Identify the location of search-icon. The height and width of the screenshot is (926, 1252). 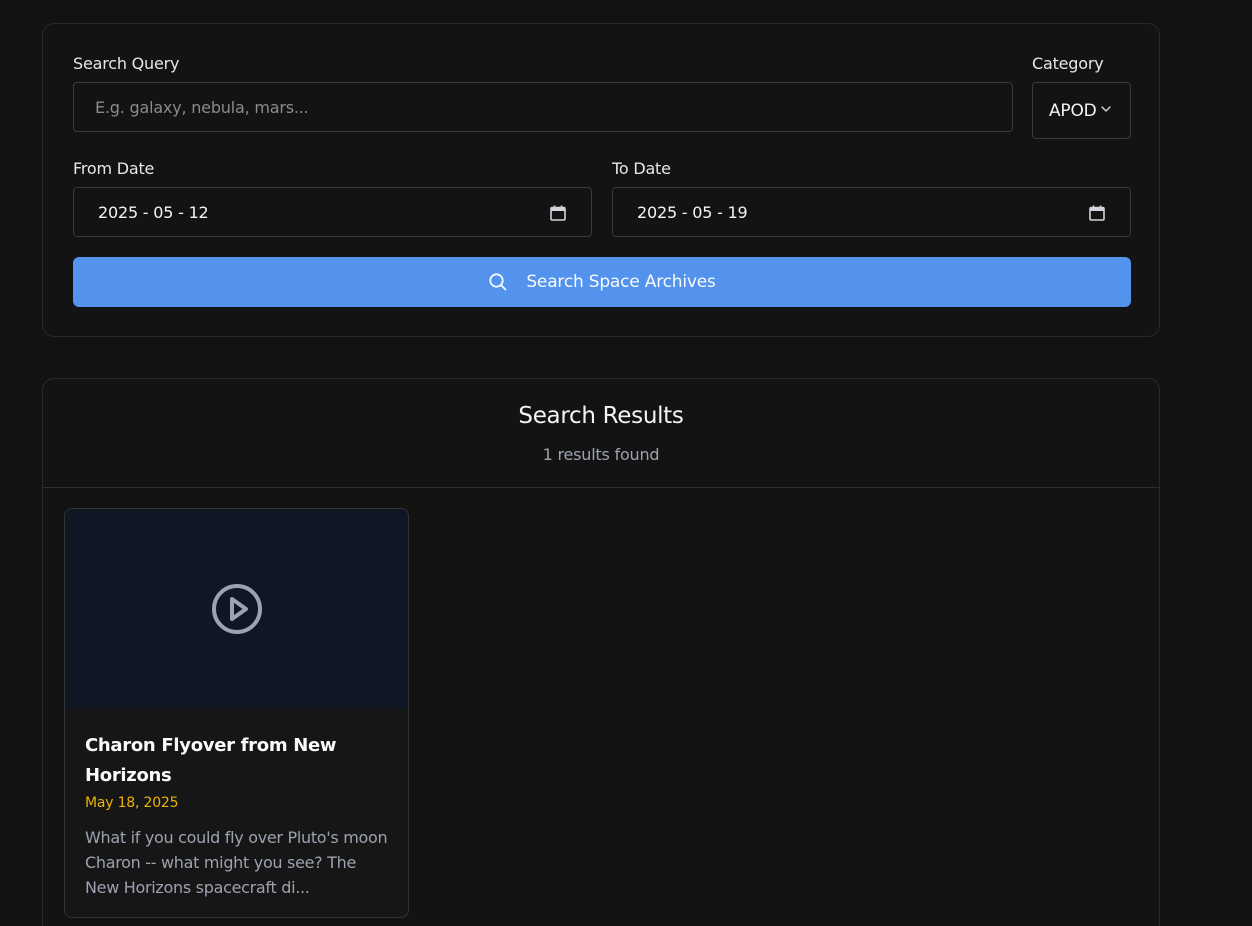
(498, 282).